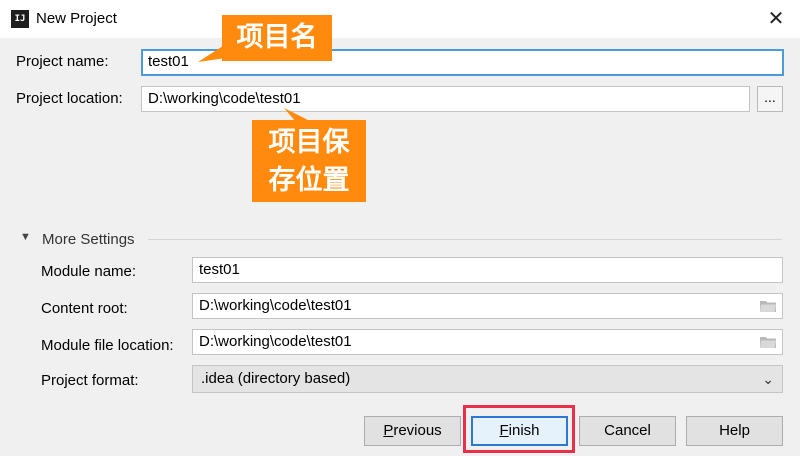 Image resolution: width=800 pixels, height=456 pixels. I want to click on module-file-location-value: D:\working\code\test01, so click(275, 341).